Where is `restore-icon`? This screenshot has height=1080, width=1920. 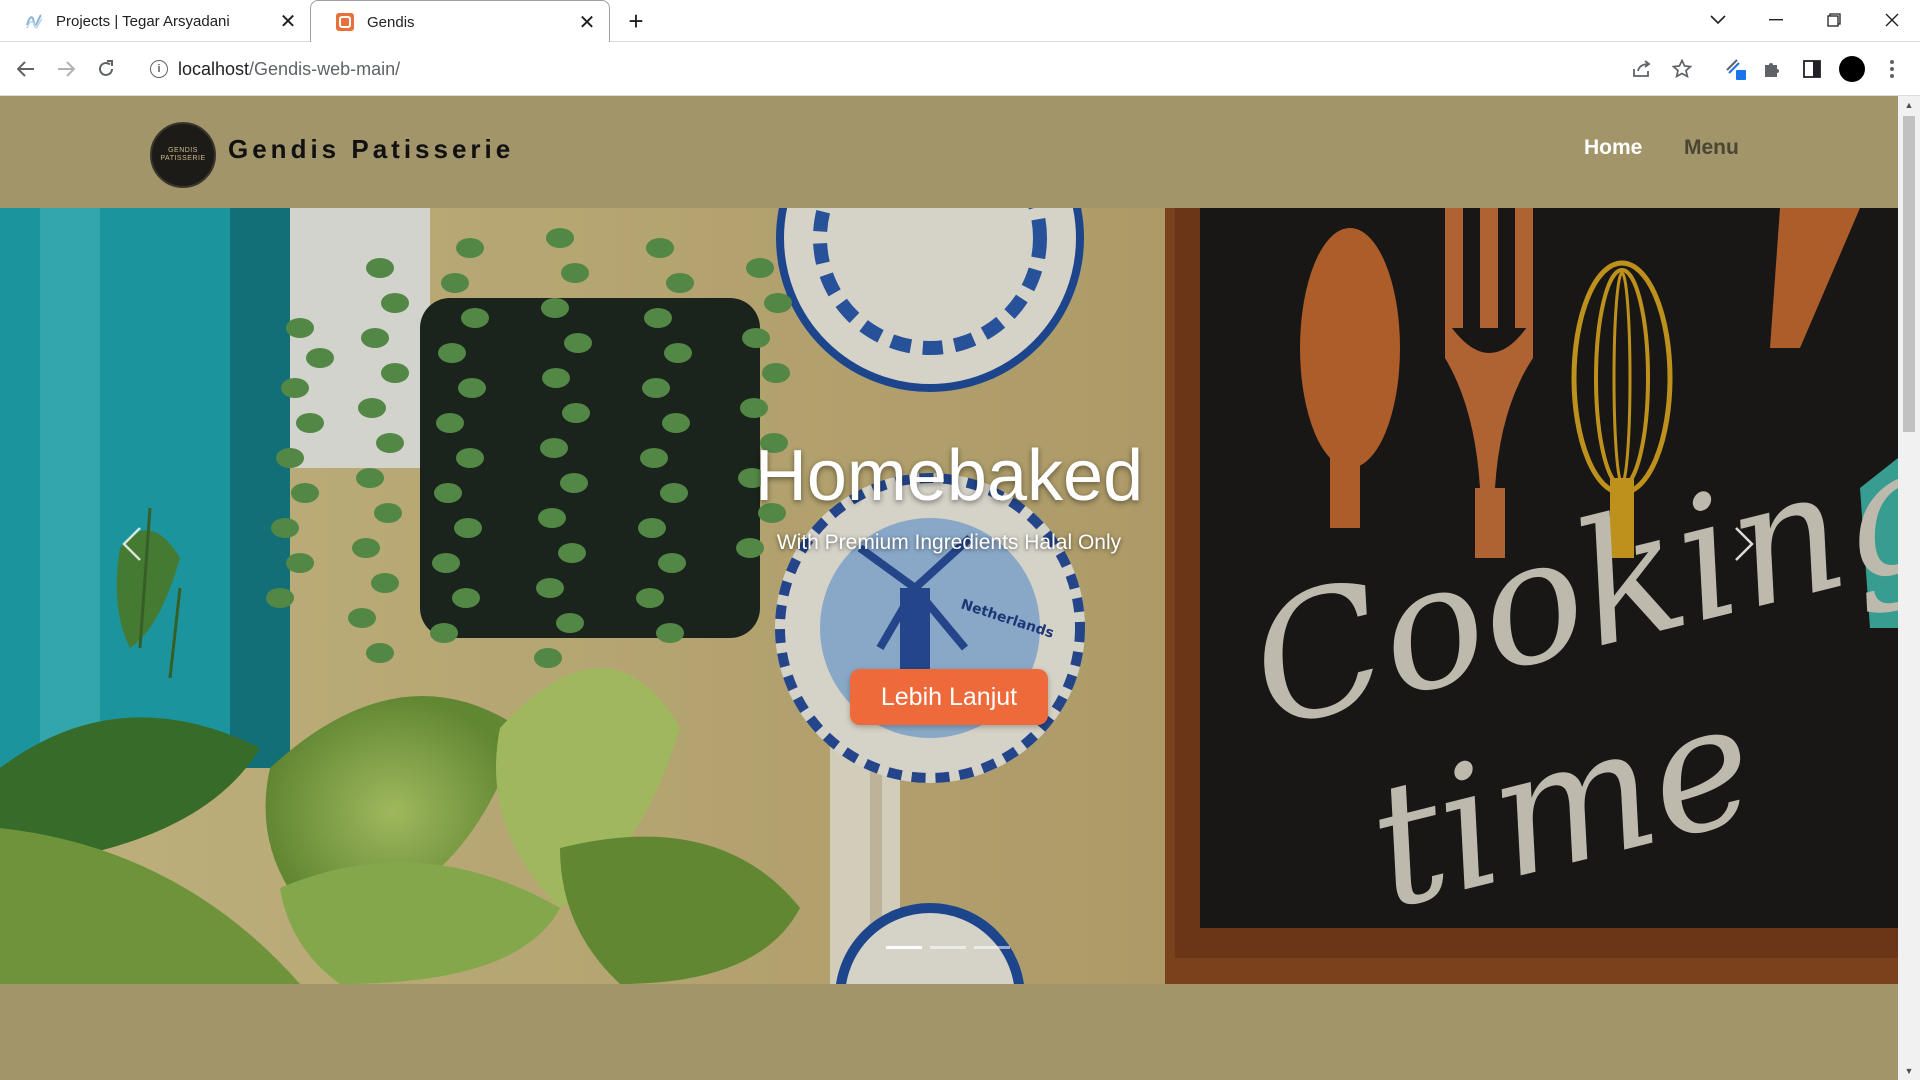
restore-icon is located at coordinates (1834, 20).